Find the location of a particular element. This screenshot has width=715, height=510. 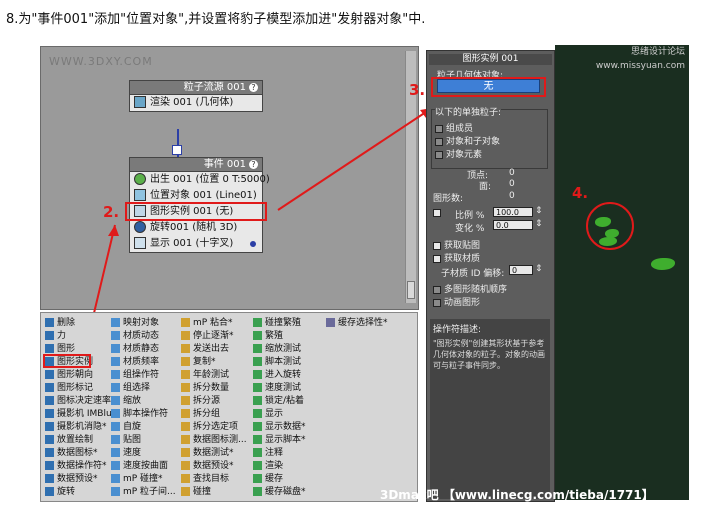

scale-input: 100.0 is located at coordinates (513, 212).